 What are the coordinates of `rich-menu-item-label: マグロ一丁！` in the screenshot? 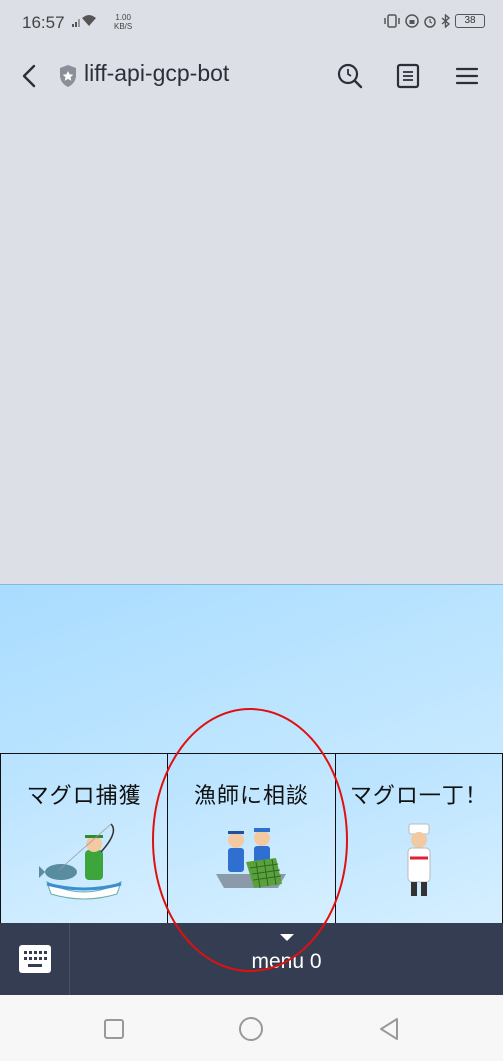 It's located at (418, 796).